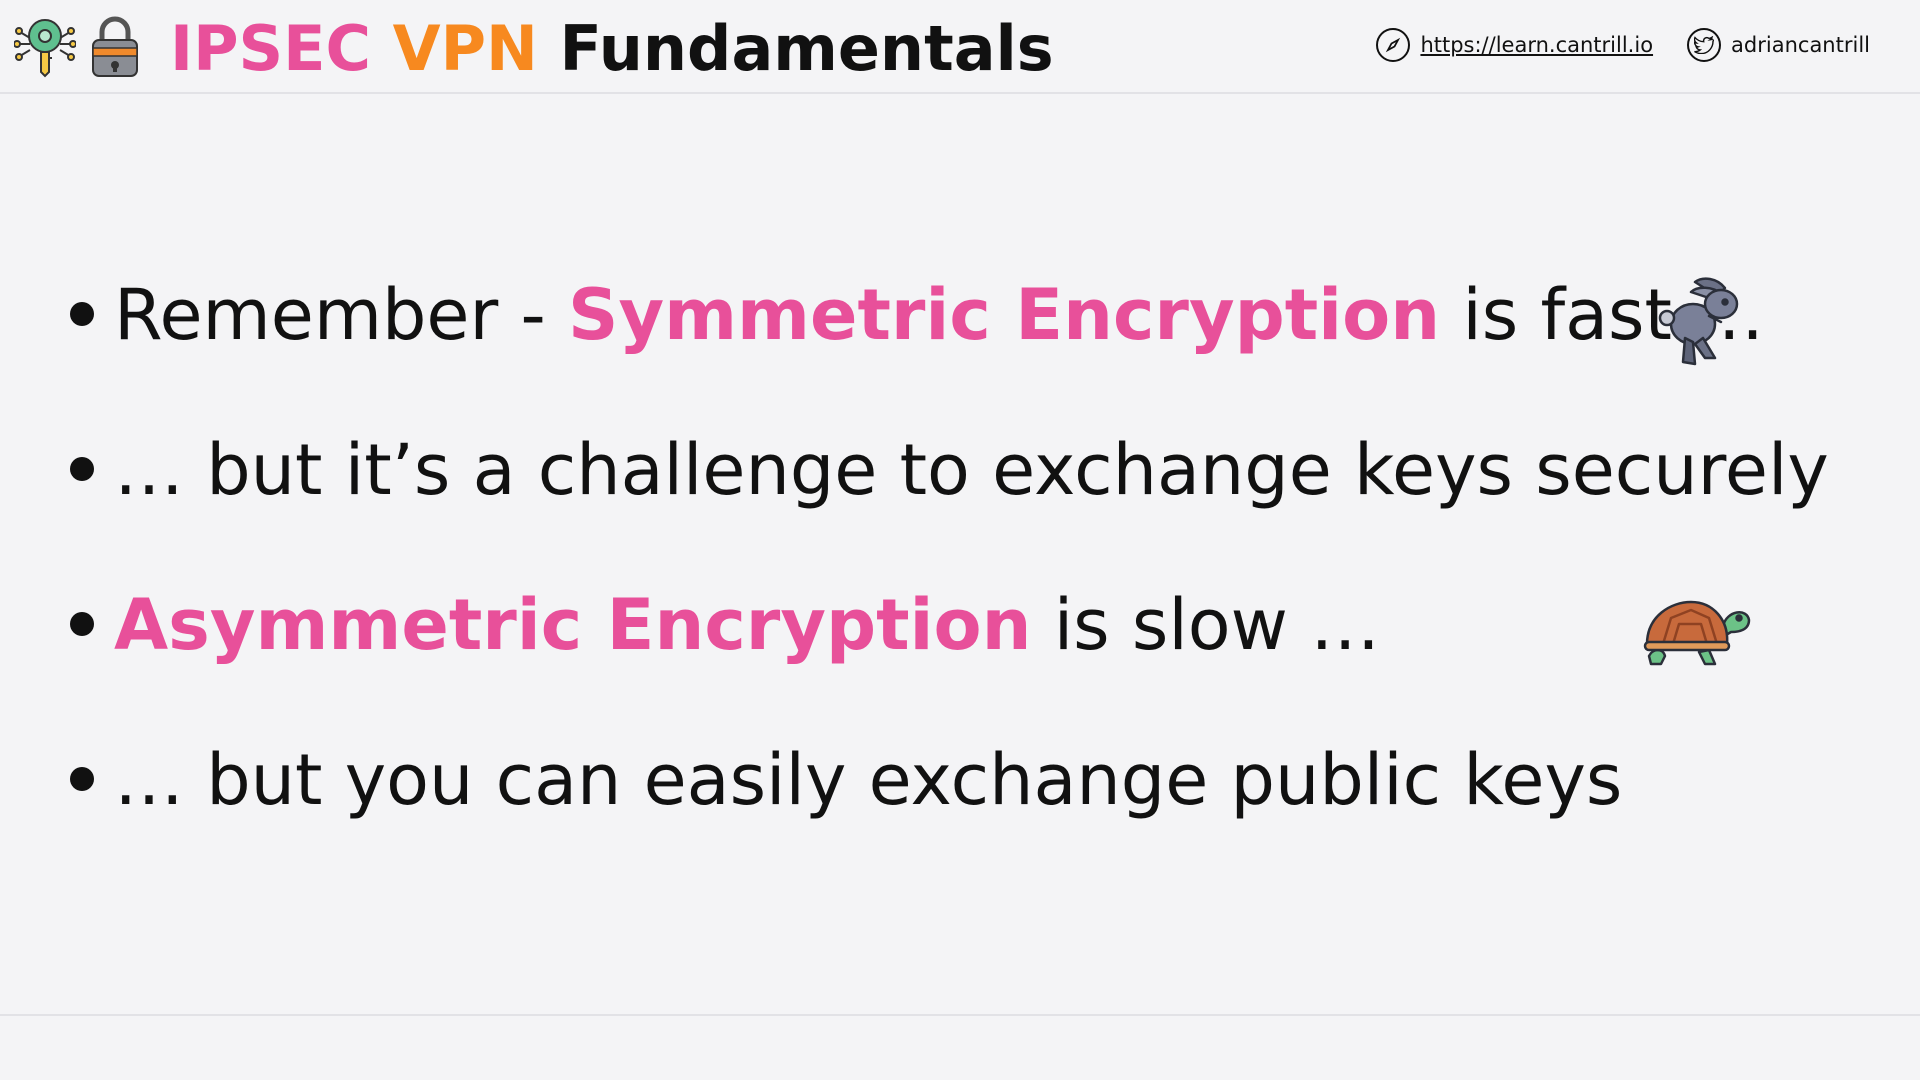  Describe the element at coordinates (271, 48) in the screenshot. I see `title-ipsec: IPSEC` at that location.